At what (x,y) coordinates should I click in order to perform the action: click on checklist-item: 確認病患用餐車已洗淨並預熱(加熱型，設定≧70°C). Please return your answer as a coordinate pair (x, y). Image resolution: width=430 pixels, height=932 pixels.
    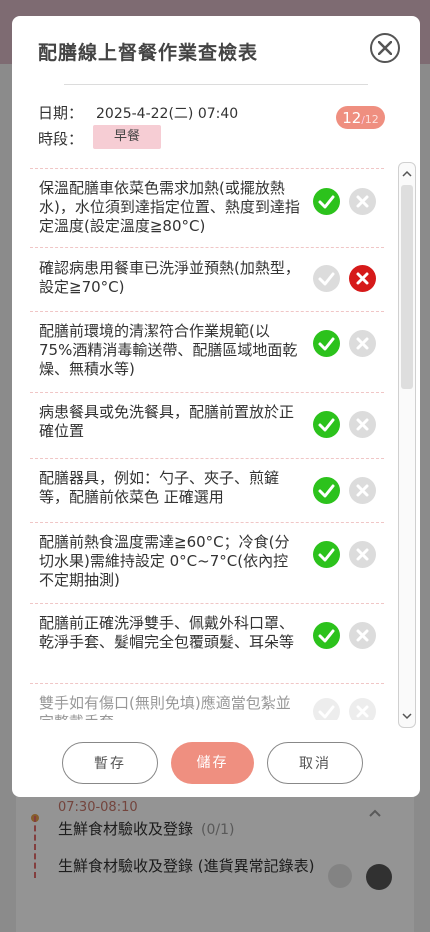
    Looking at the image, I should click on (207, 280).